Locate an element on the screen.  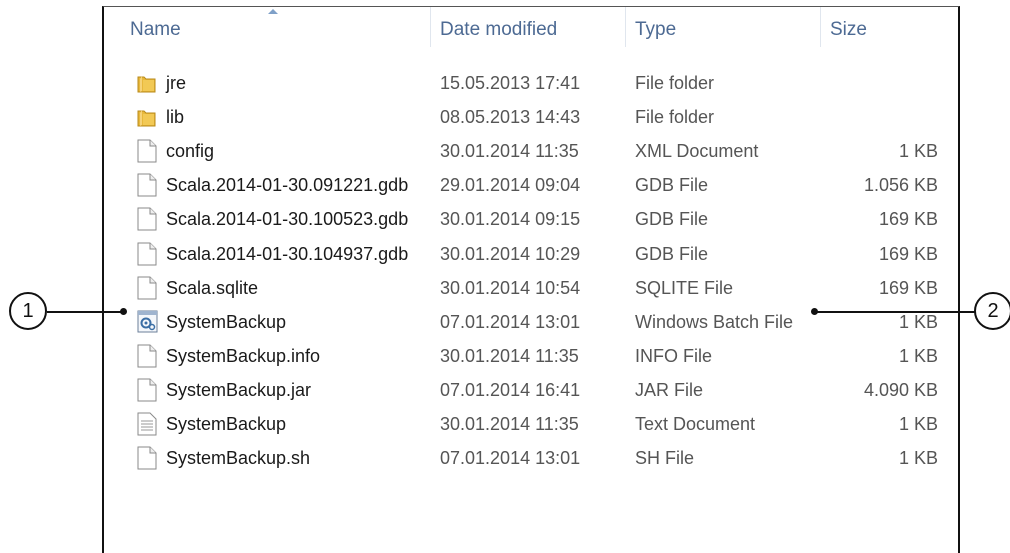
file-date-modified: 08.05.2013 14:43 is located at coordinates (510, 117).